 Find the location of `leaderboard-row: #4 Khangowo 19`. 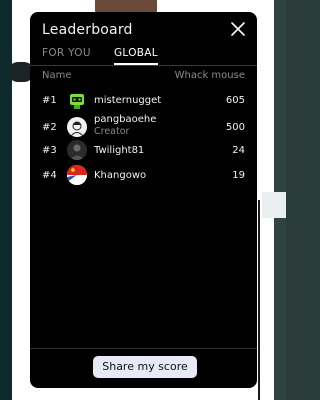

leaderboard-row: #4 Khangowo 19 is located at coordinates (143, 176).